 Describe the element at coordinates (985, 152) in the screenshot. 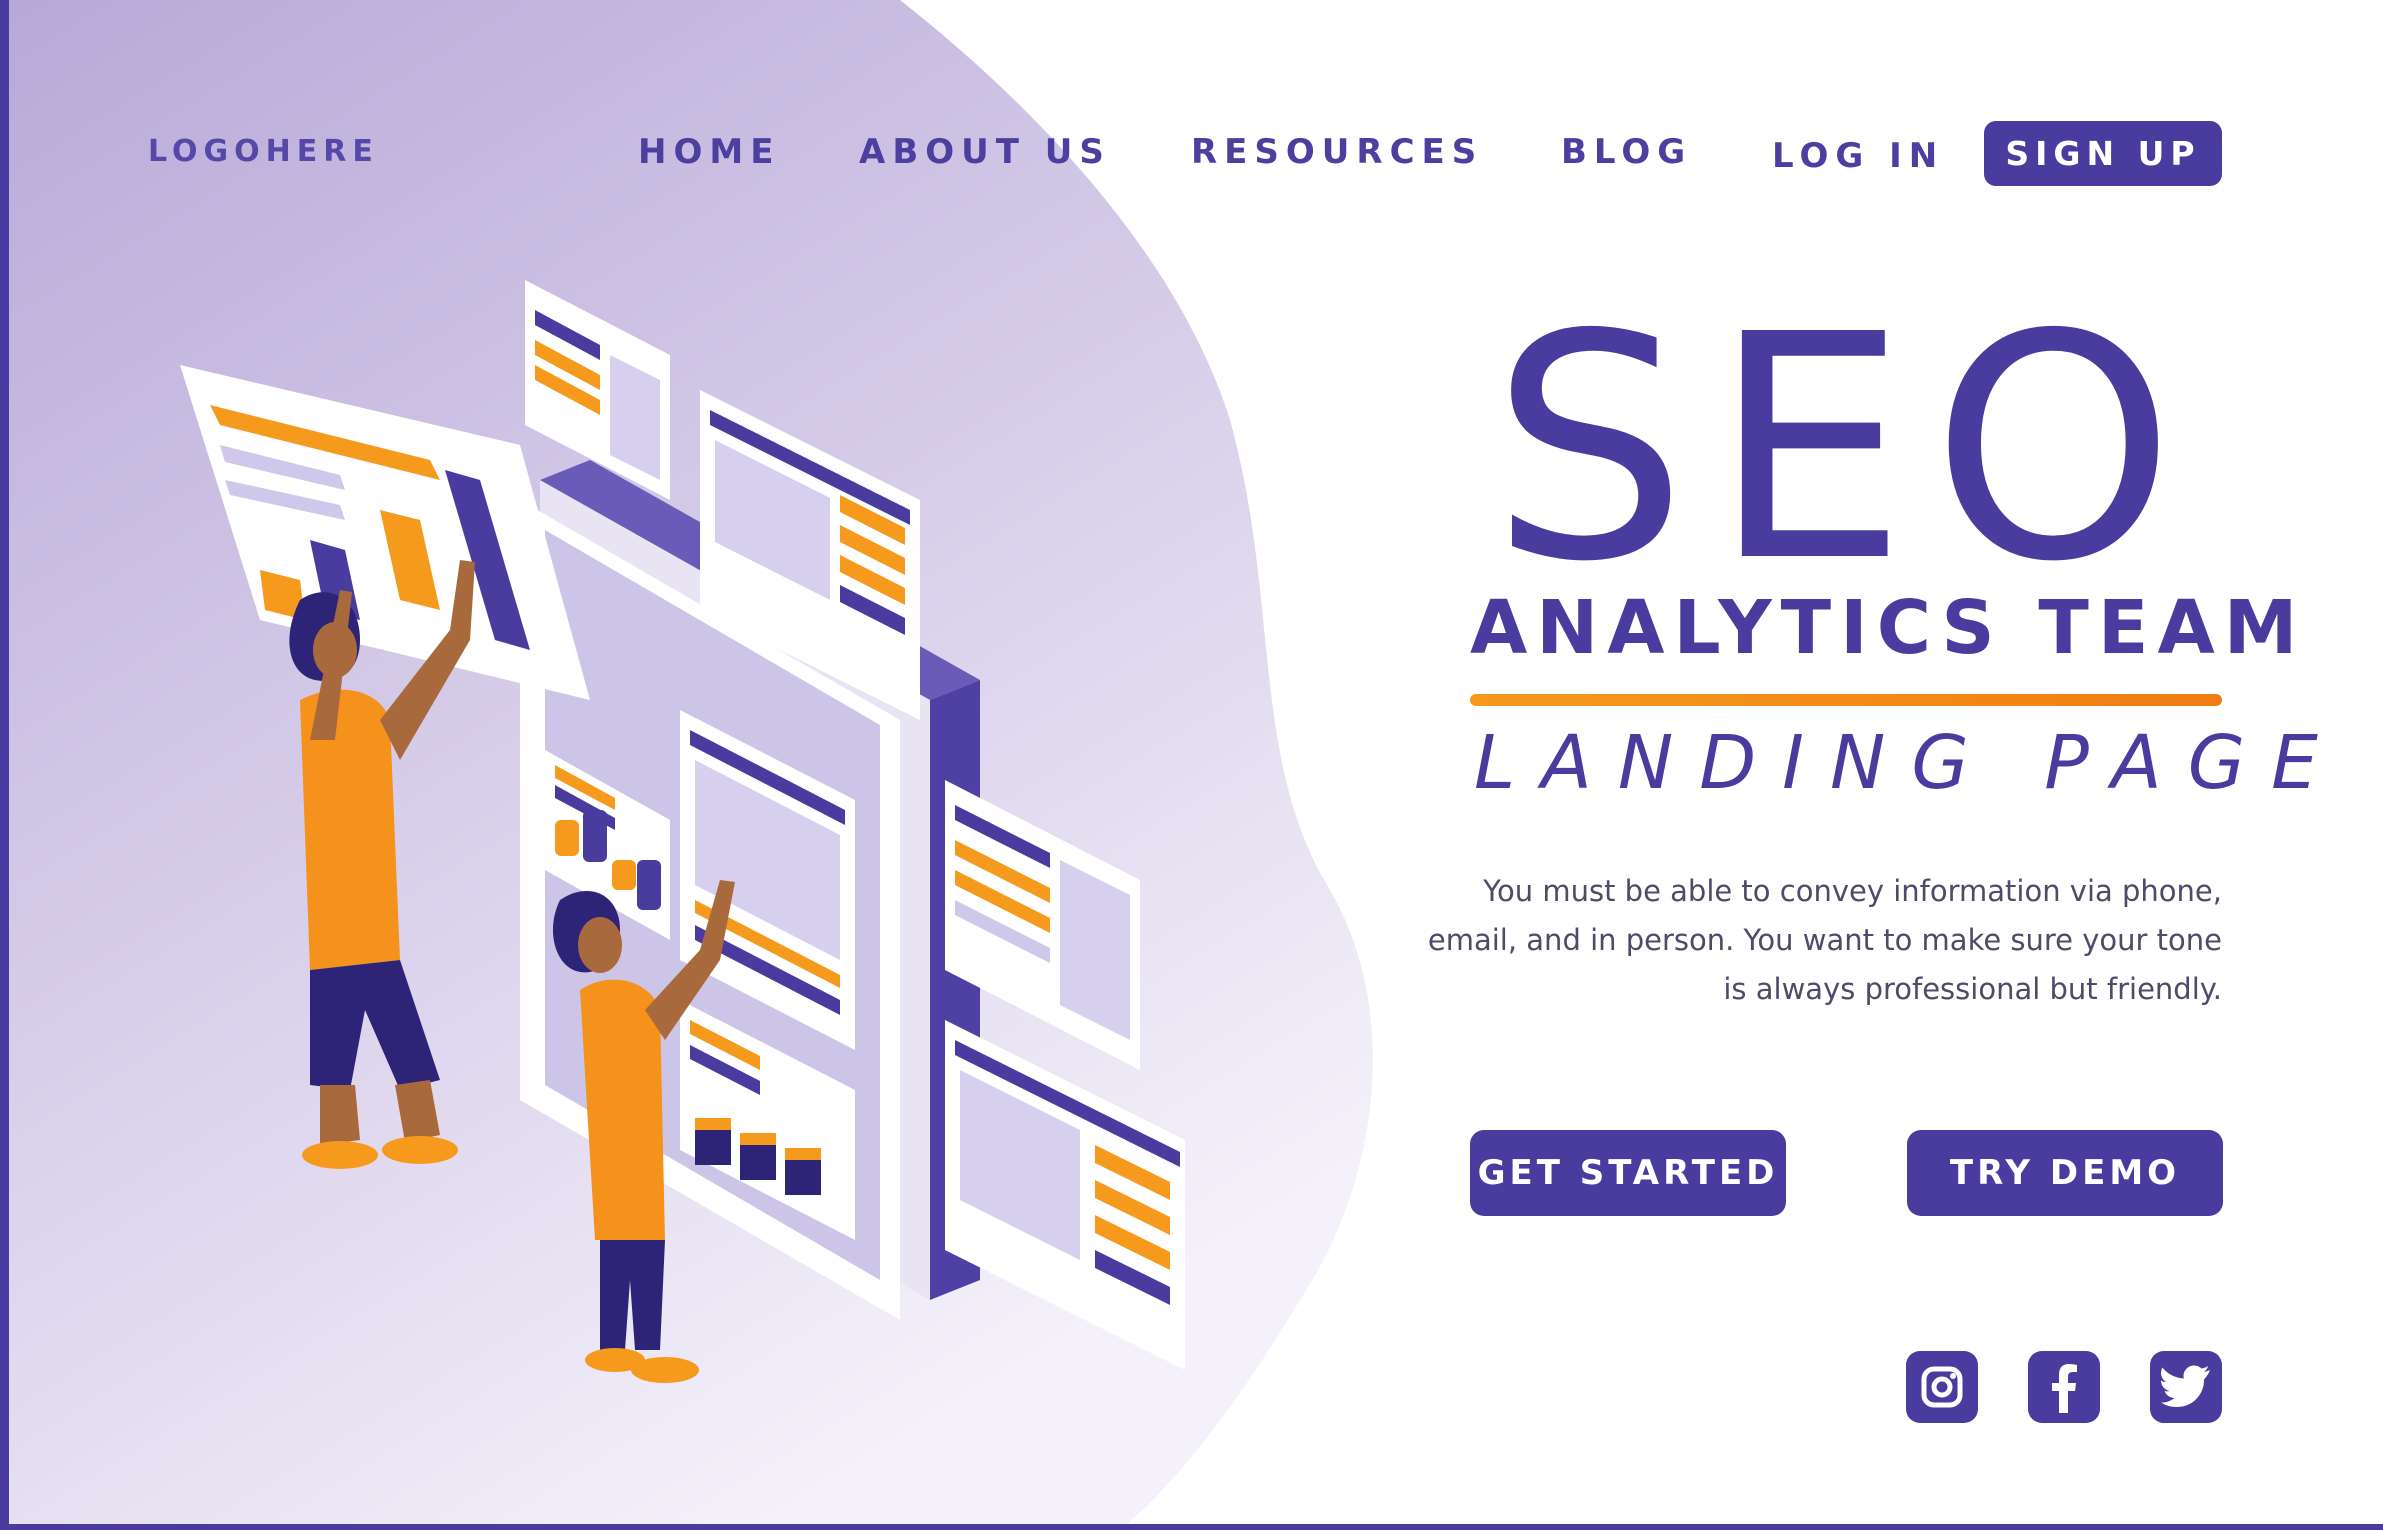

I see `nav-about-link: ABOUT US` at that location.